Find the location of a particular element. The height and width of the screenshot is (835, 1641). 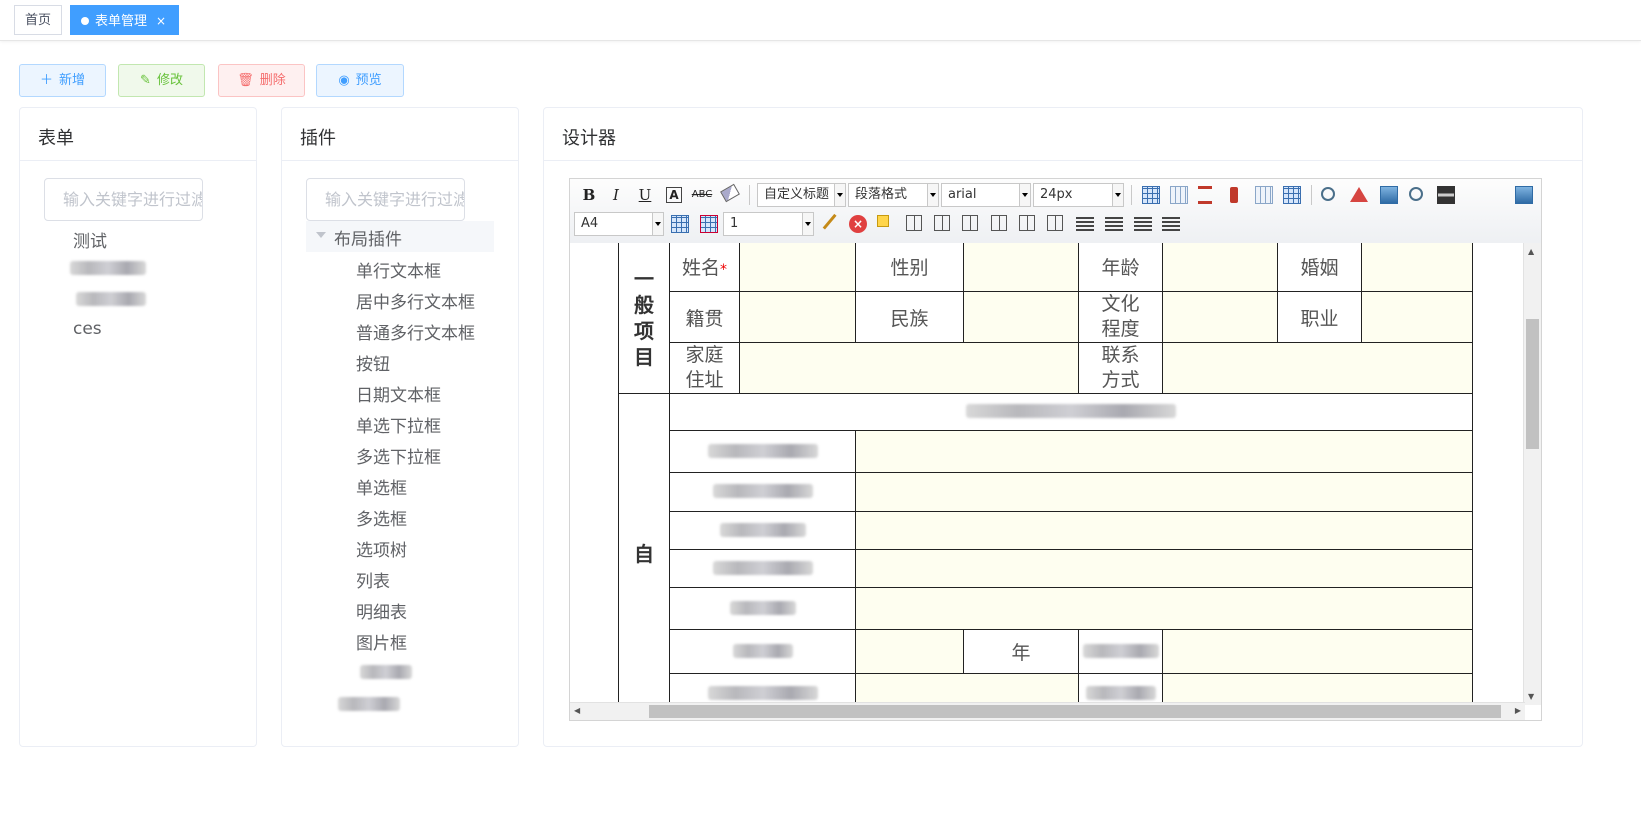

template-icon is located at coordinates (1389, 195).